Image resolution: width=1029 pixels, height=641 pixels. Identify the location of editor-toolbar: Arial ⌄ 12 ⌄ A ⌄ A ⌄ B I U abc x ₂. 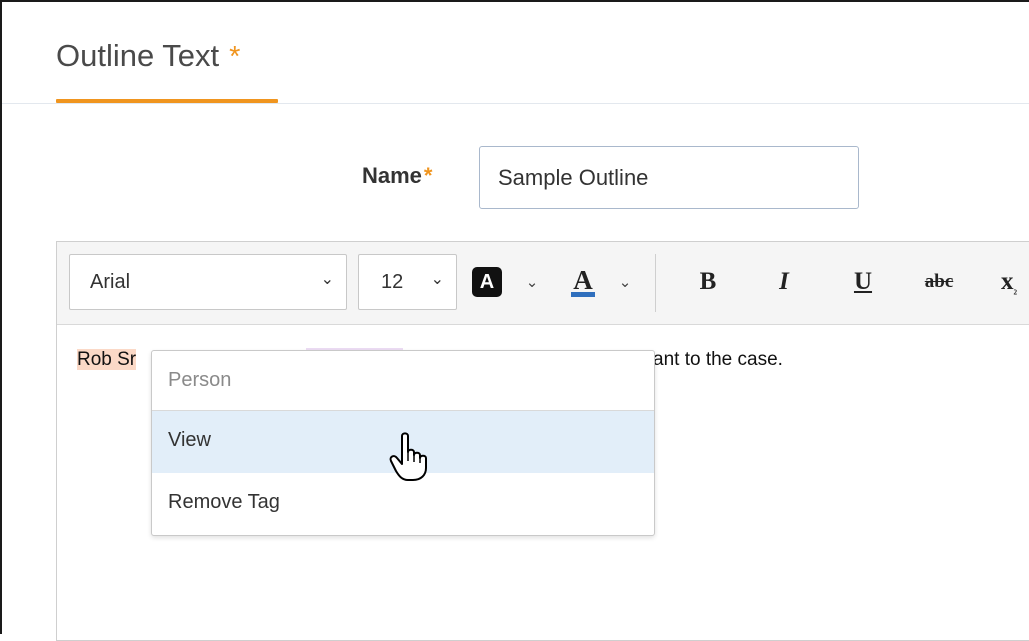
(543, 283).